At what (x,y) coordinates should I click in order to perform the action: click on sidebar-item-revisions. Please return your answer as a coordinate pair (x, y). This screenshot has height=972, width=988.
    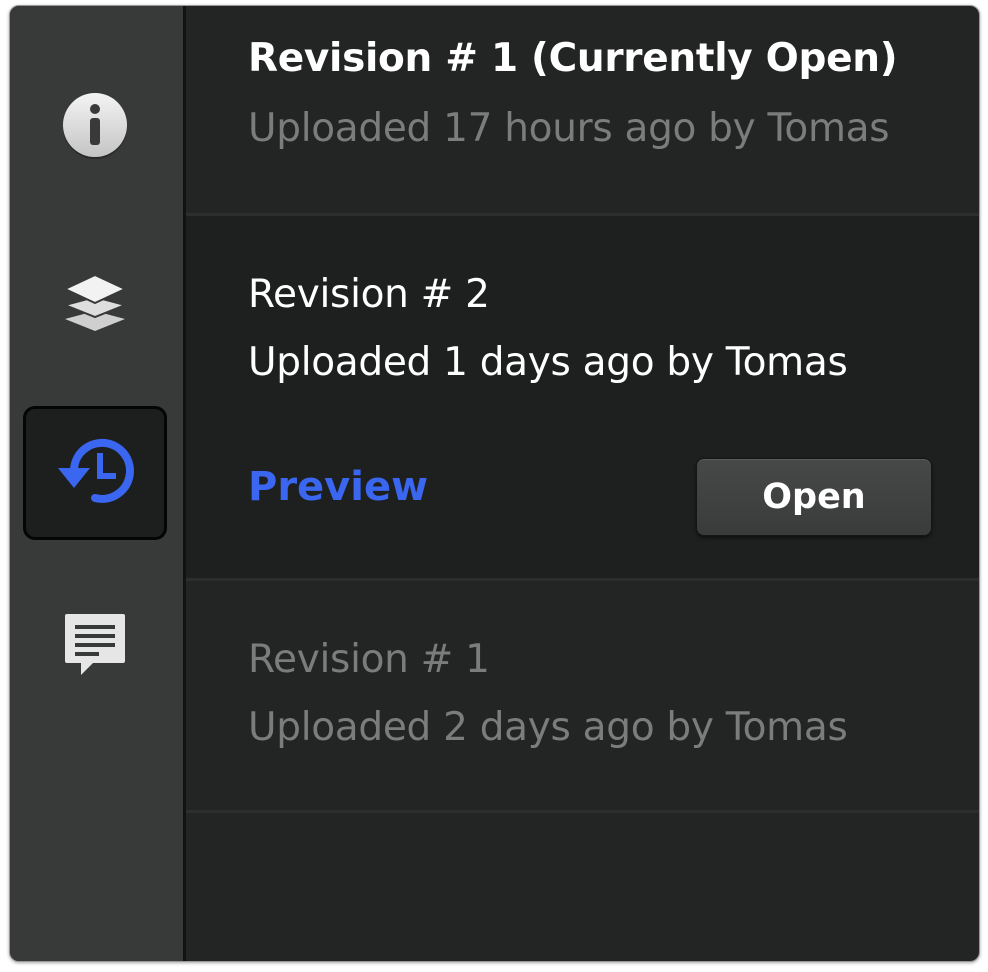
    Looking at the image, I should click on (95, 473).